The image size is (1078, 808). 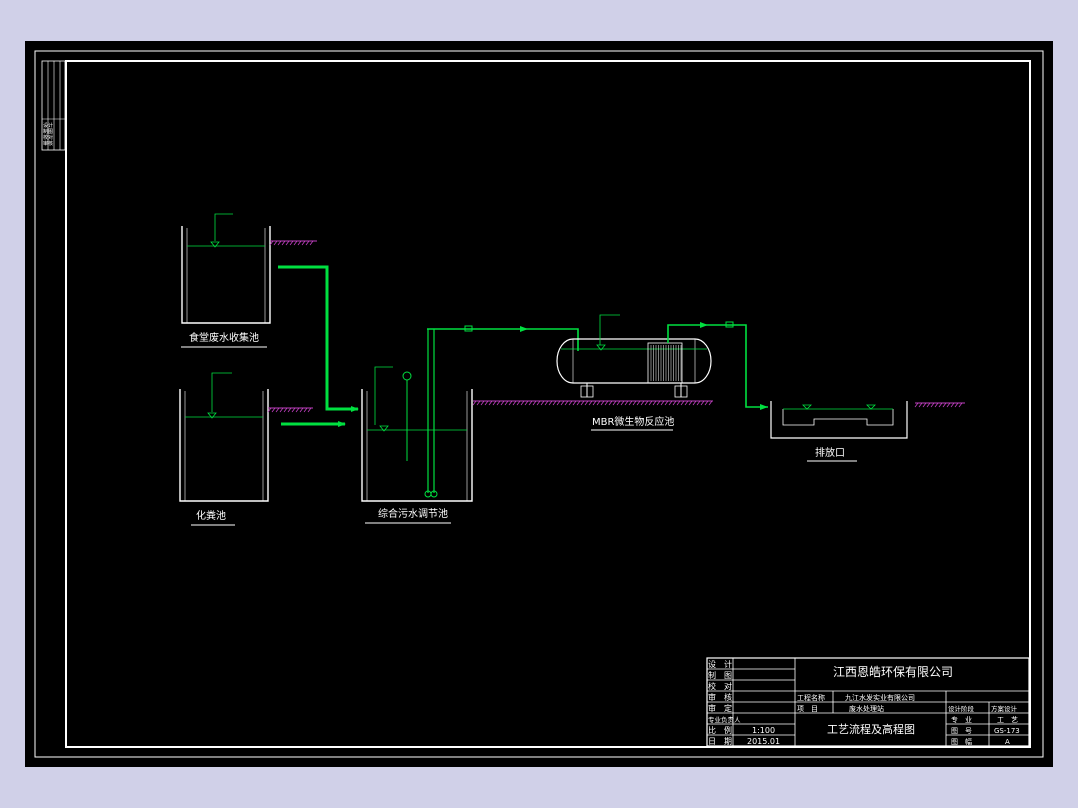 What do you see at coordinates (720, 741) in the screenshot?
I see `tb-row-date: 日 期` at bounding box center [720, 741].